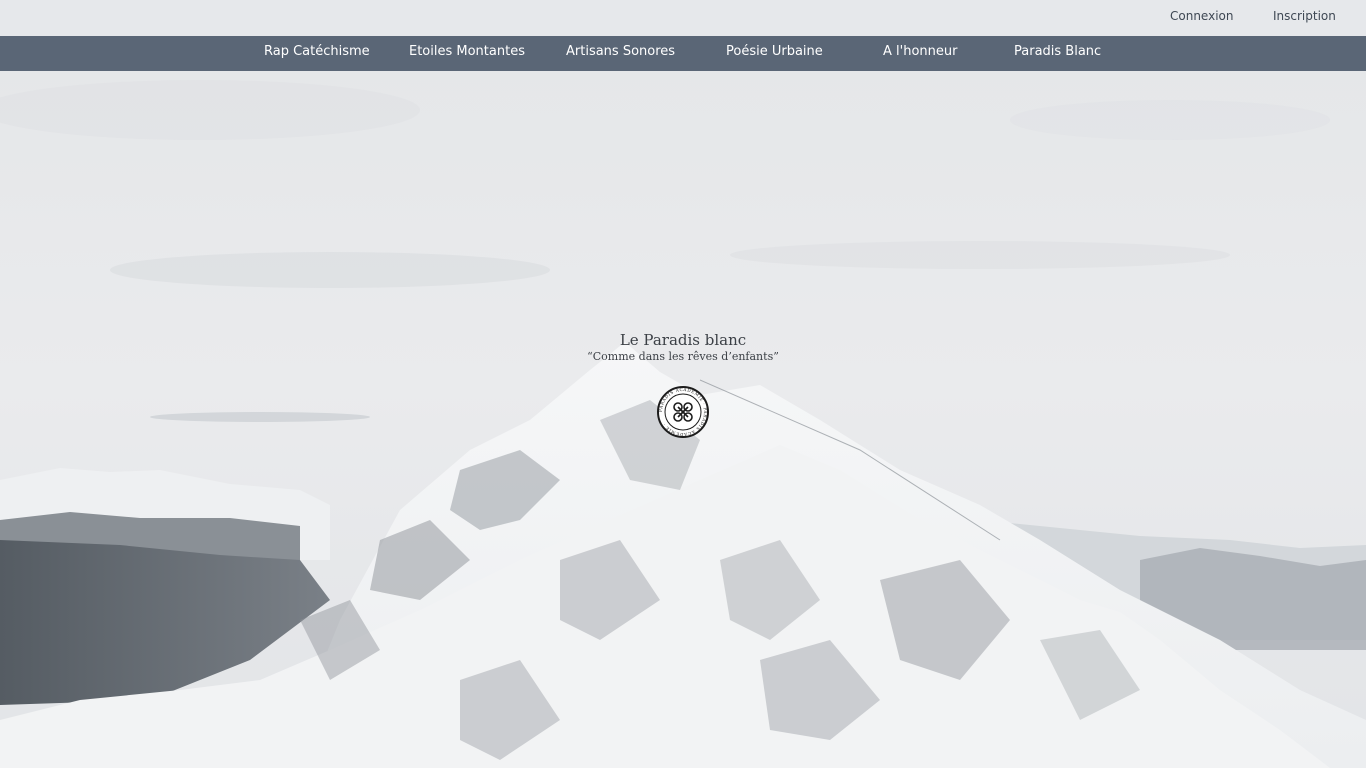  What do you see at coordinates (683, 412) in the screenshot?
I see `paradis-academie-seal-icon: PARADIS ACADEMIE · PARADIS ACADEMIE ·` at bounding box center [683, 412].